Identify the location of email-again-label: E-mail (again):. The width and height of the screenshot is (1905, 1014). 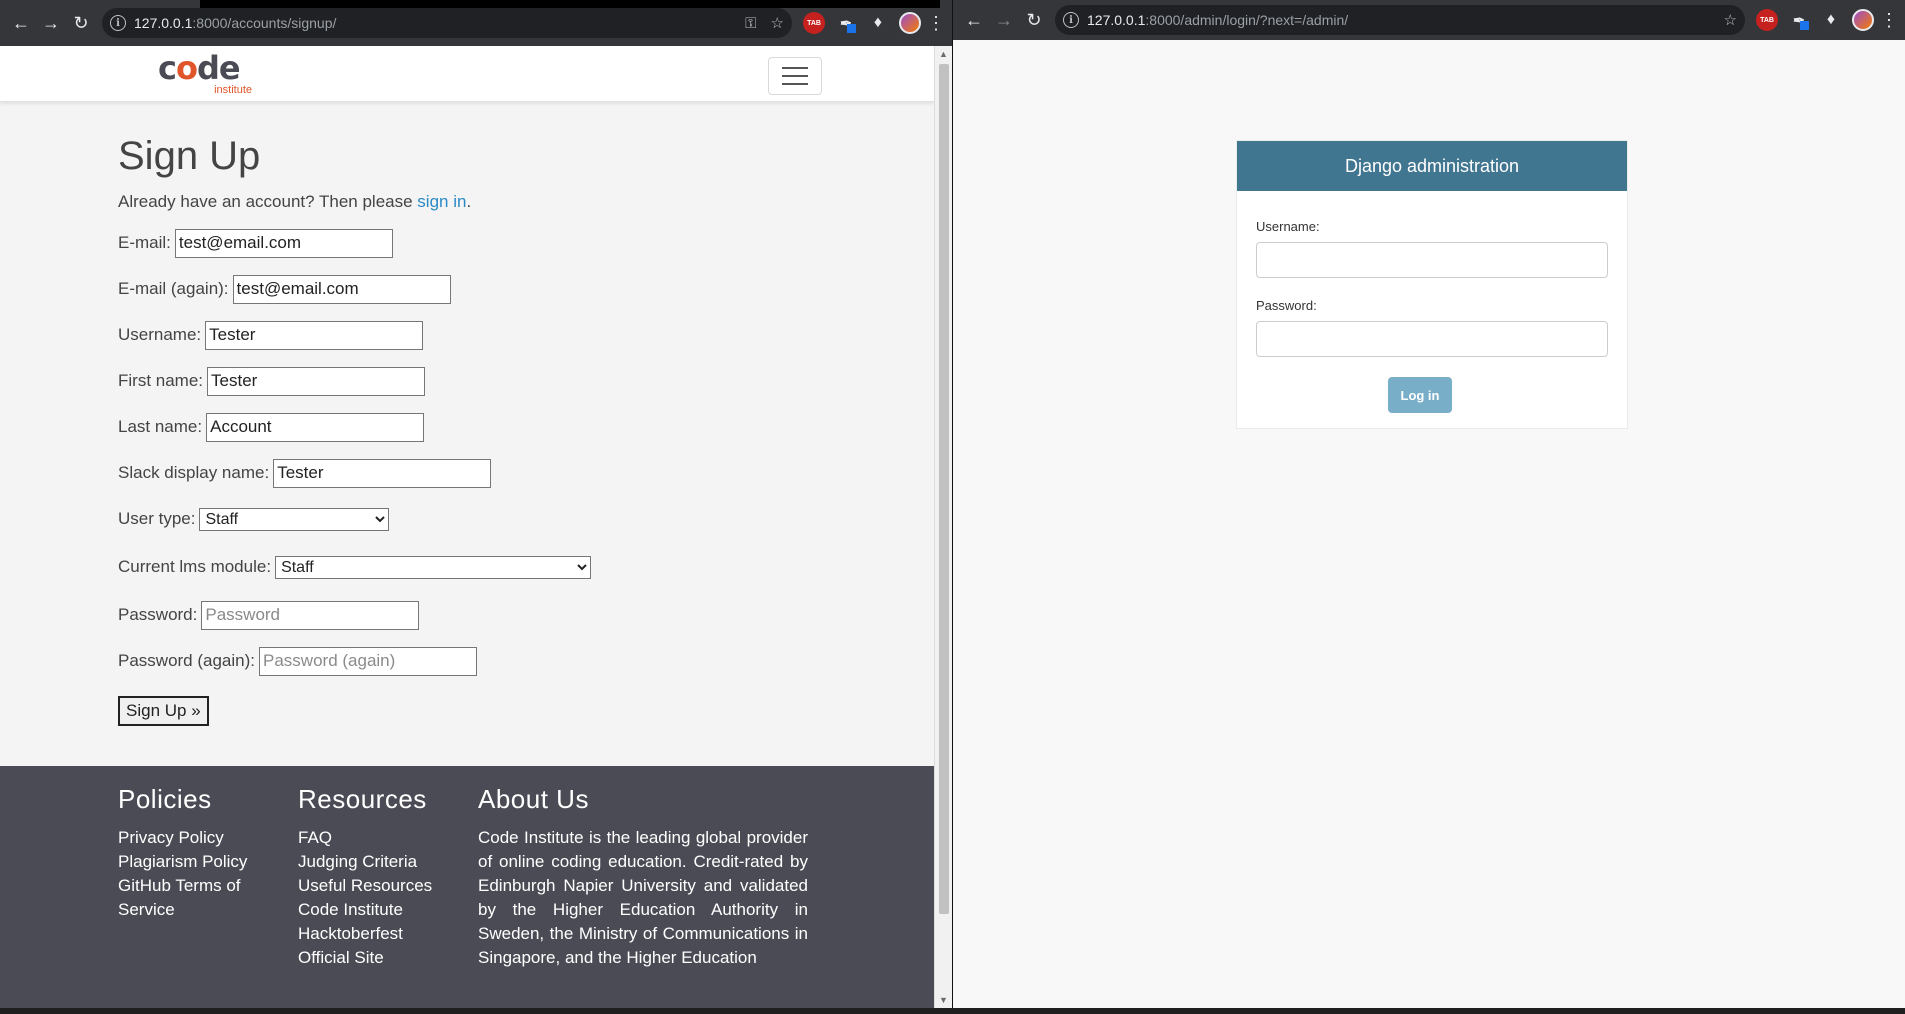
(173, 288).